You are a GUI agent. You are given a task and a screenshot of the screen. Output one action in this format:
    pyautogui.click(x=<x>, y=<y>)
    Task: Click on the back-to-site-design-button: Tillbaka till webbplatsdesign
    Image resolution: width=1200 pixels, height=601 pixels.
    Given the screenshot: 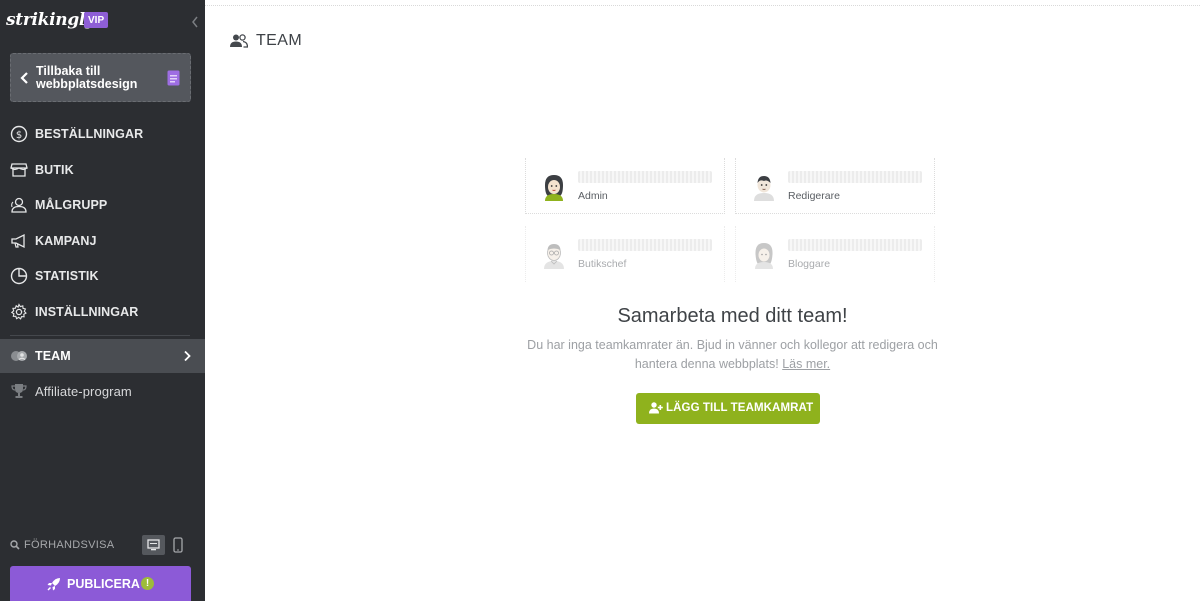 What is the action you would take?
    pyautogui.click(x=100, y=77)
    